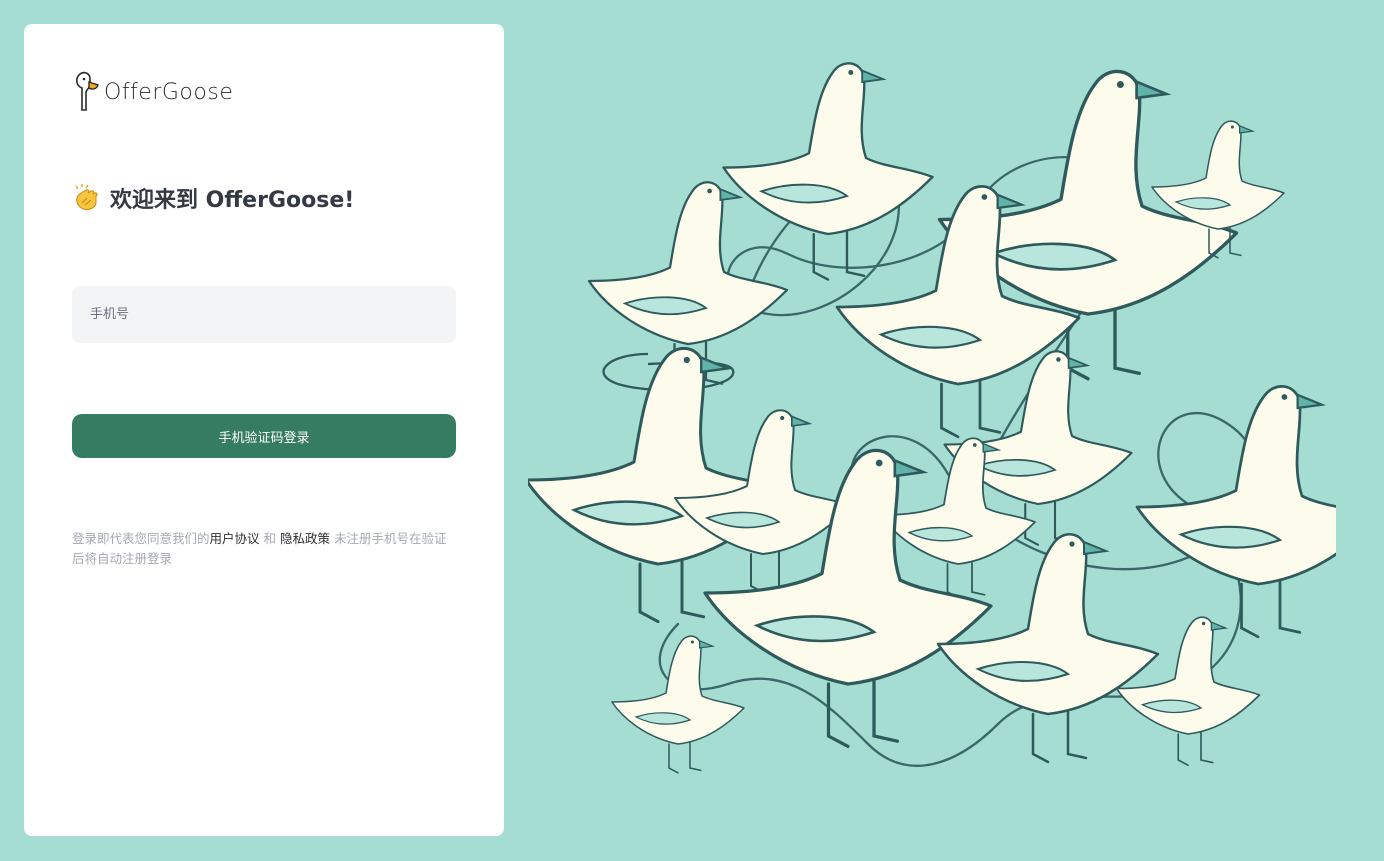 The image size is (1384, 861). Describe the element at coordinates (264, 436) in the screenshot. I see `sms-login-button: 手机验证码登录` at that location.